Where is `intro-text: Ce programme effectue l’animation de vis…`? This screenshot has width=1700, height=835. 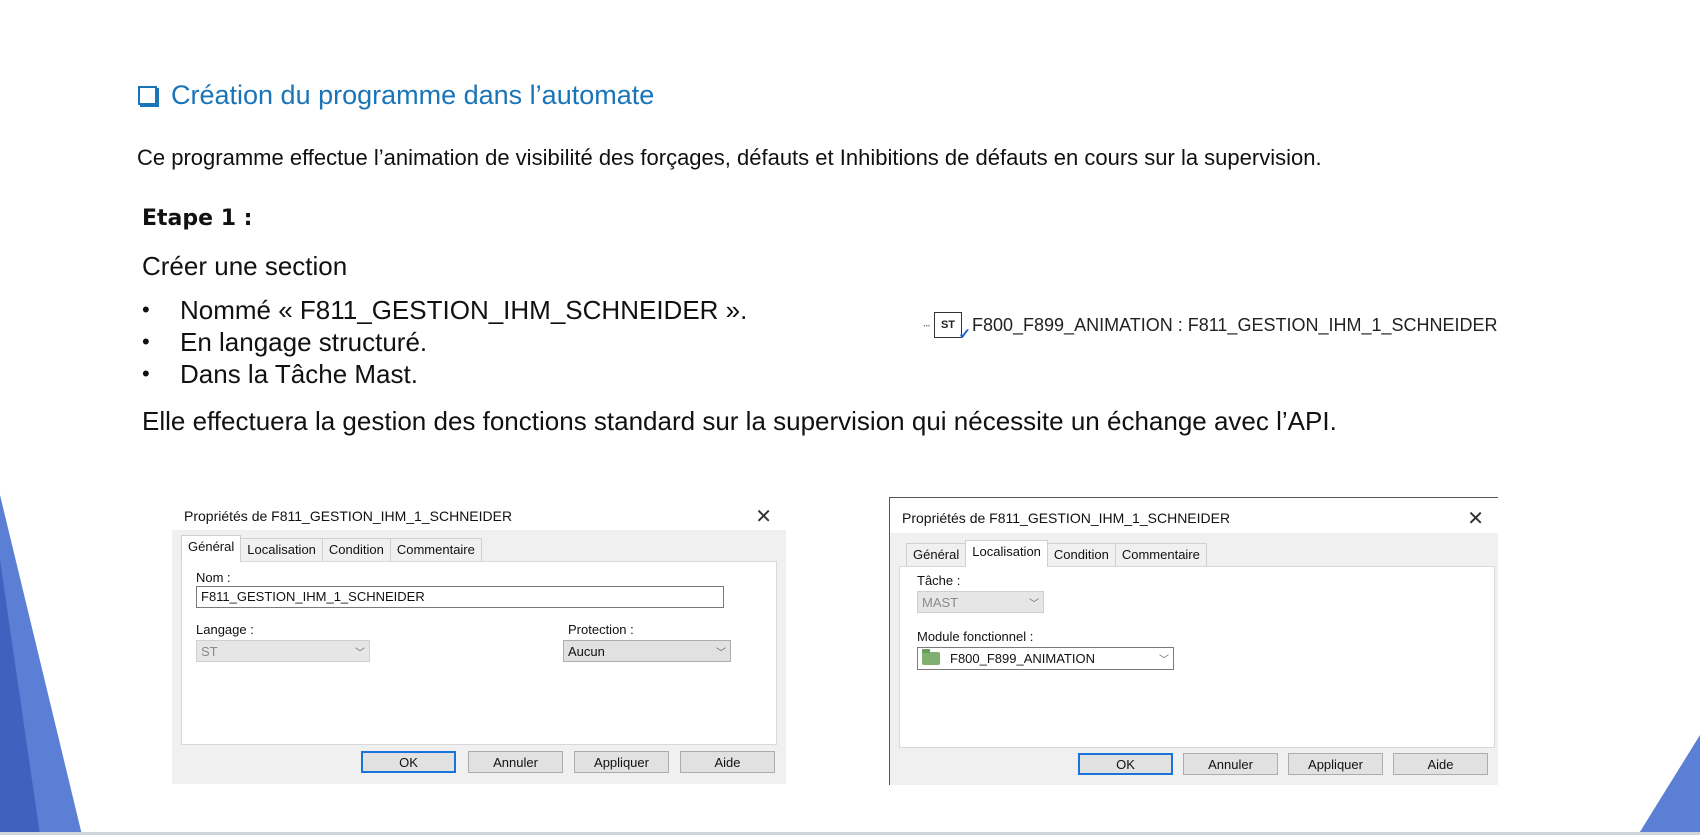
intro-text: Ce programme effectue l’animation de vis… is located at coordinates (729, 157).